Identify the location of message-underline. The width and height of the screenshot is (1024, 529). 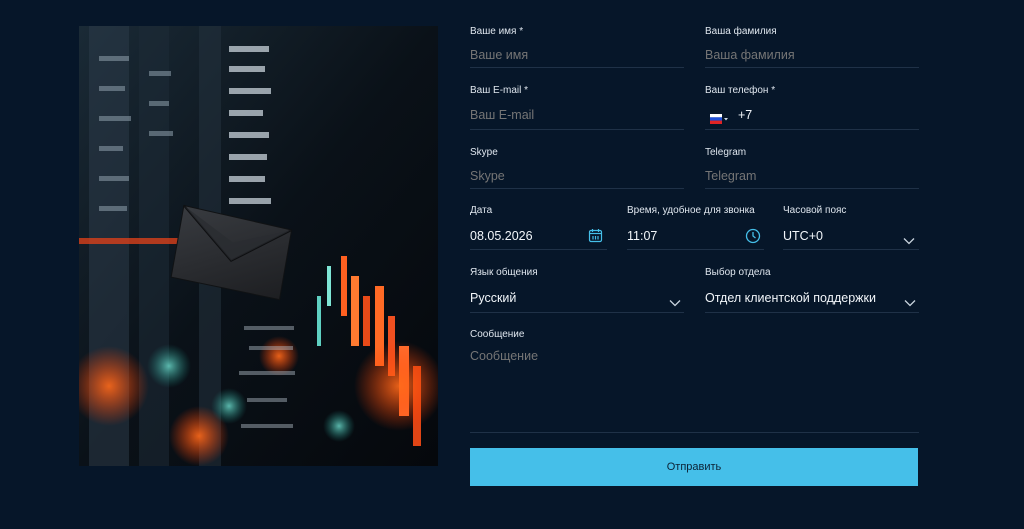
(694, 432).